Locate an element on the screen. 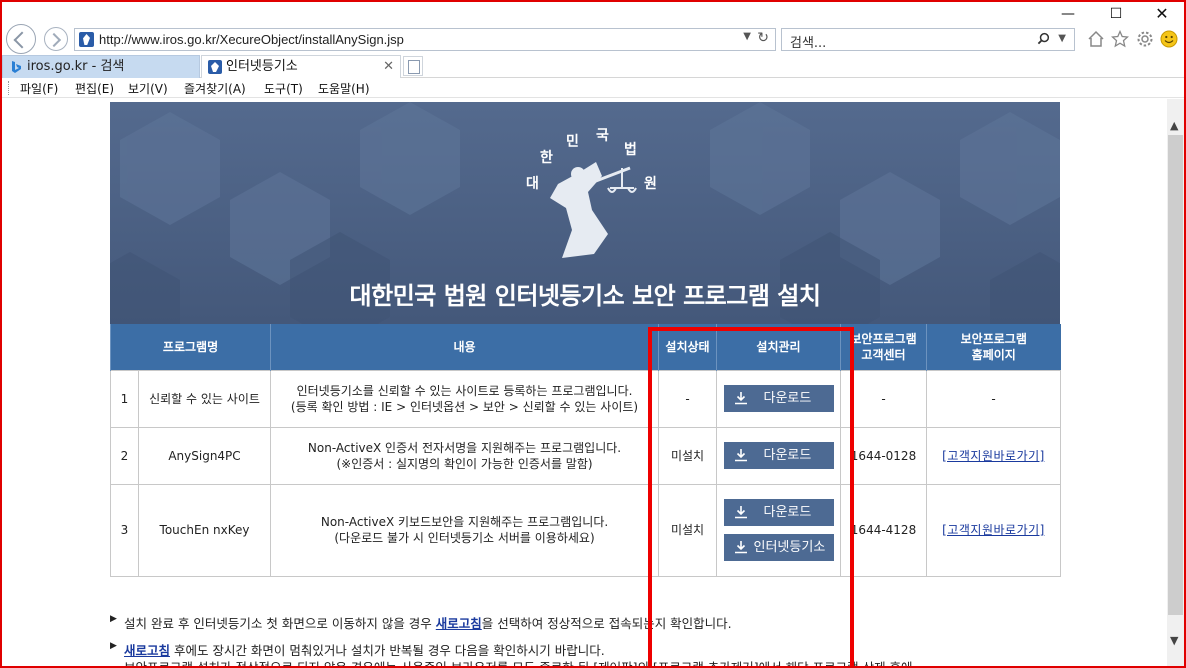  close-tab-icon: ✕ is located at coordinates (388, 67).